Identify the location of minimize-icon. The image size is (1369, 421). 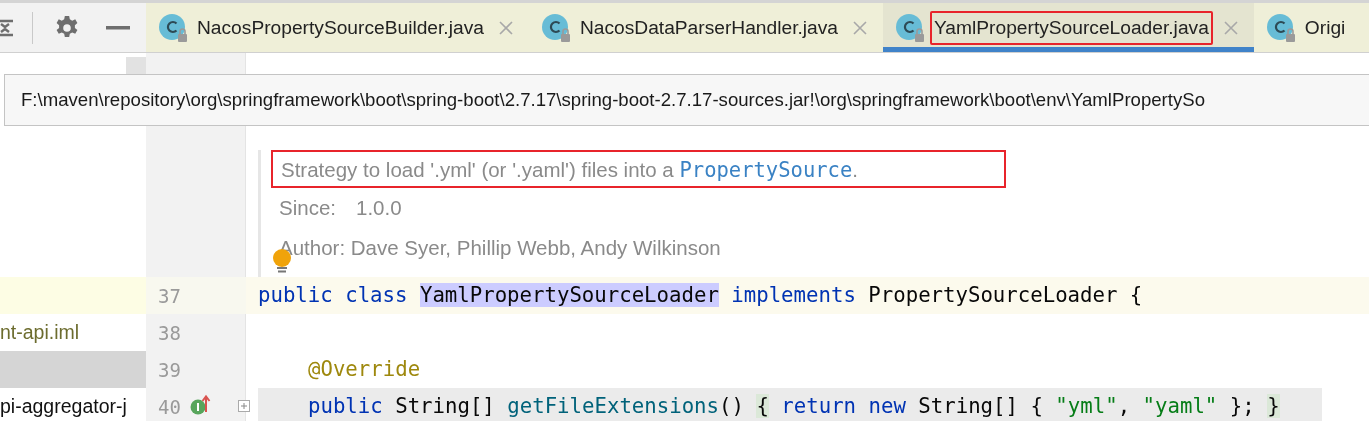
(118, 27).